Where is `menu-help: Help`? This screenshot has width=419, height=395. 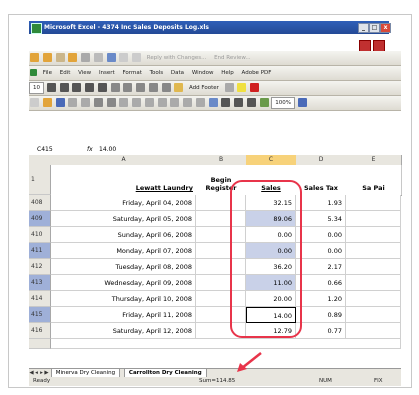
menu-help: Help is located at coordinates (227, 73).